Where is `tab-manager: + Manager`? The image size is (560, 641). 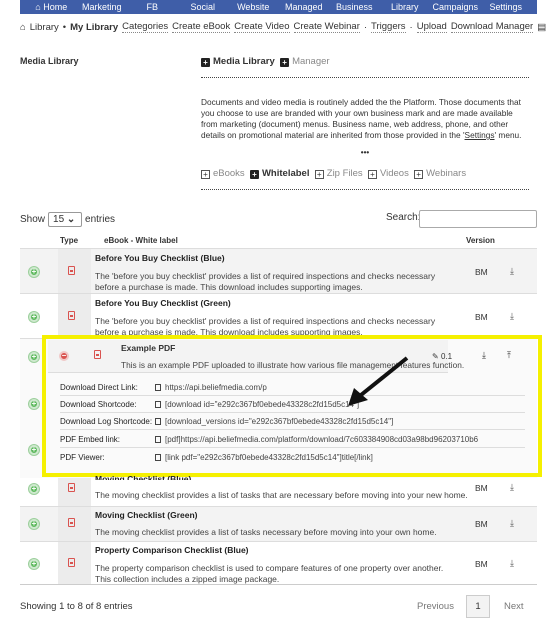 tab-manager: + Manager is located at coordinates (305, 61).